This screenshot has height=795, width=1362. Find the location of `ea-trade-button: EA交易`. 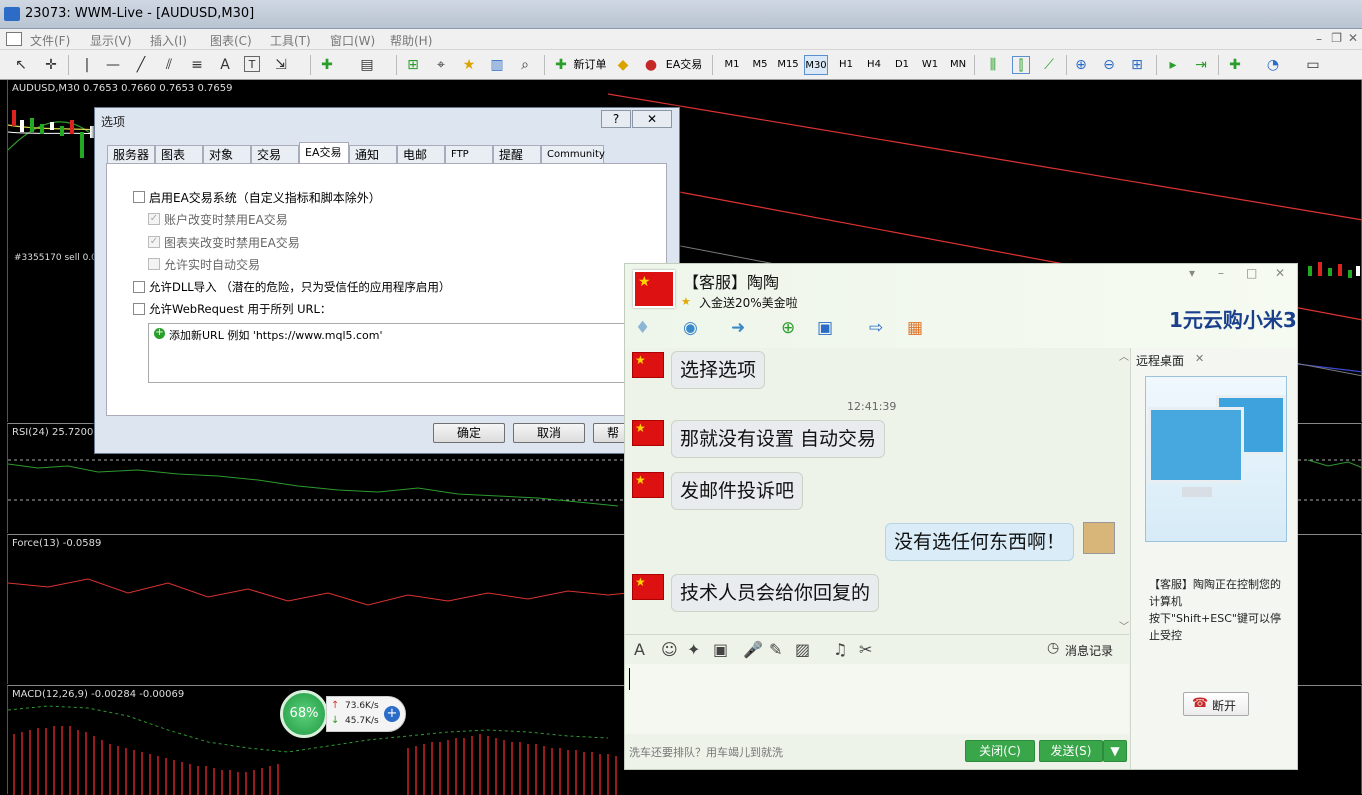

ea-trade-button: EA交易 is located at coordinates (684, 65).